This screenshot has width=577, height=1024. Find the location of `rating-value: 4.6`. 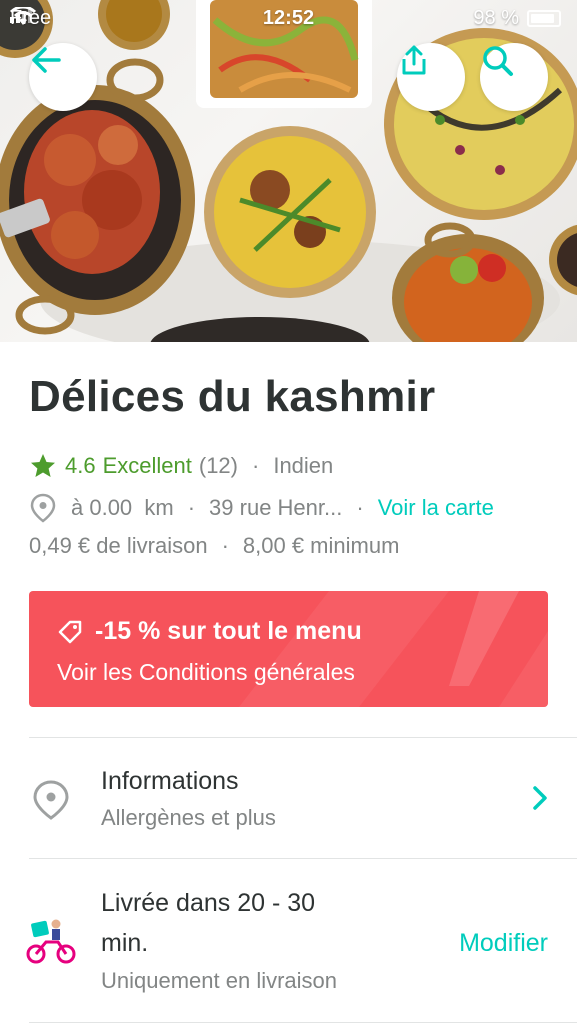

rating-value: 4.6 is located at coordinates (80, 465).